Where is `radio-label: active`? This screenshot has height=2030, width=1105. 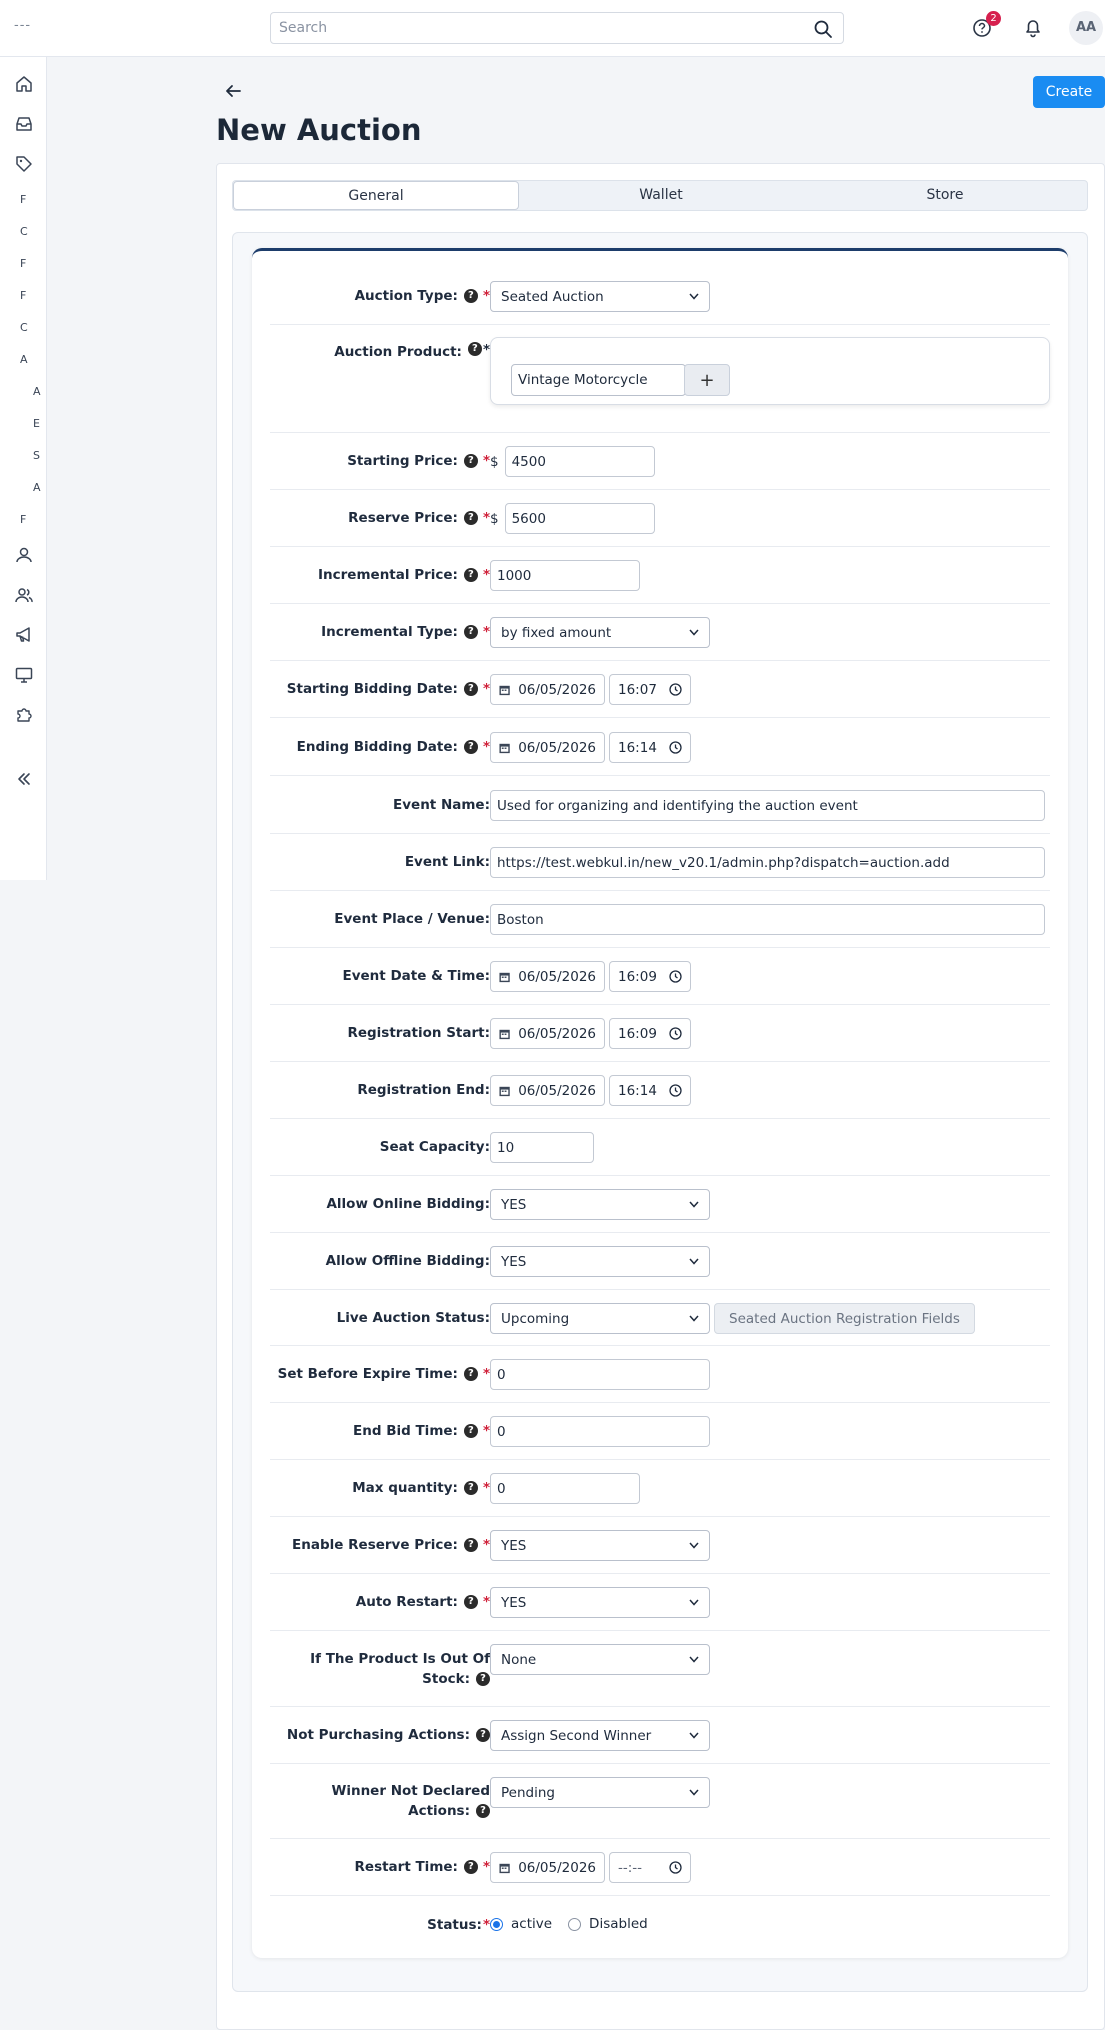 radio-label: active is located at coordinates (531, 1924).